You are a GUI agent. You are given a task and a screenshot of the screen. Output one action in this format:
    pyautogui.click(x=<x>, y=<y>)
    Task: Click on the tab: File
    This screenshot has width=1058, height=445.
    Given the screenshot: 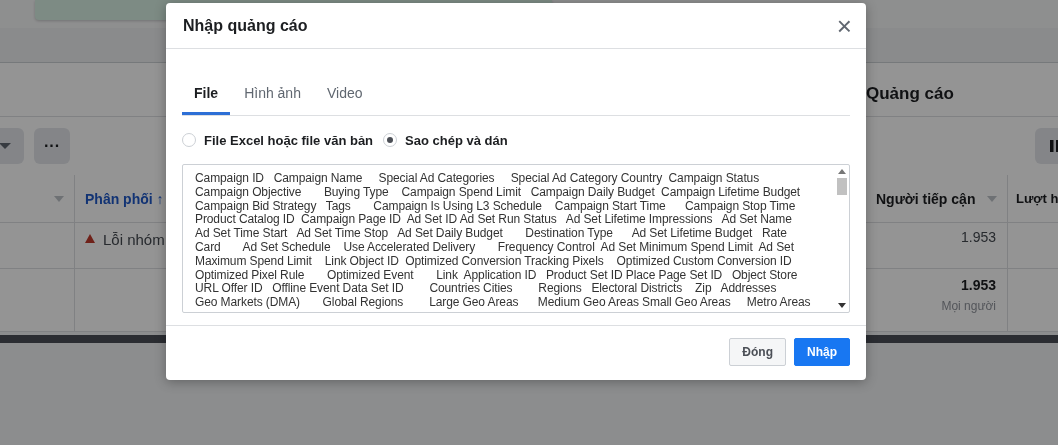 What is the action you would take?
    pyautogui.click(x=206, y=94)
    